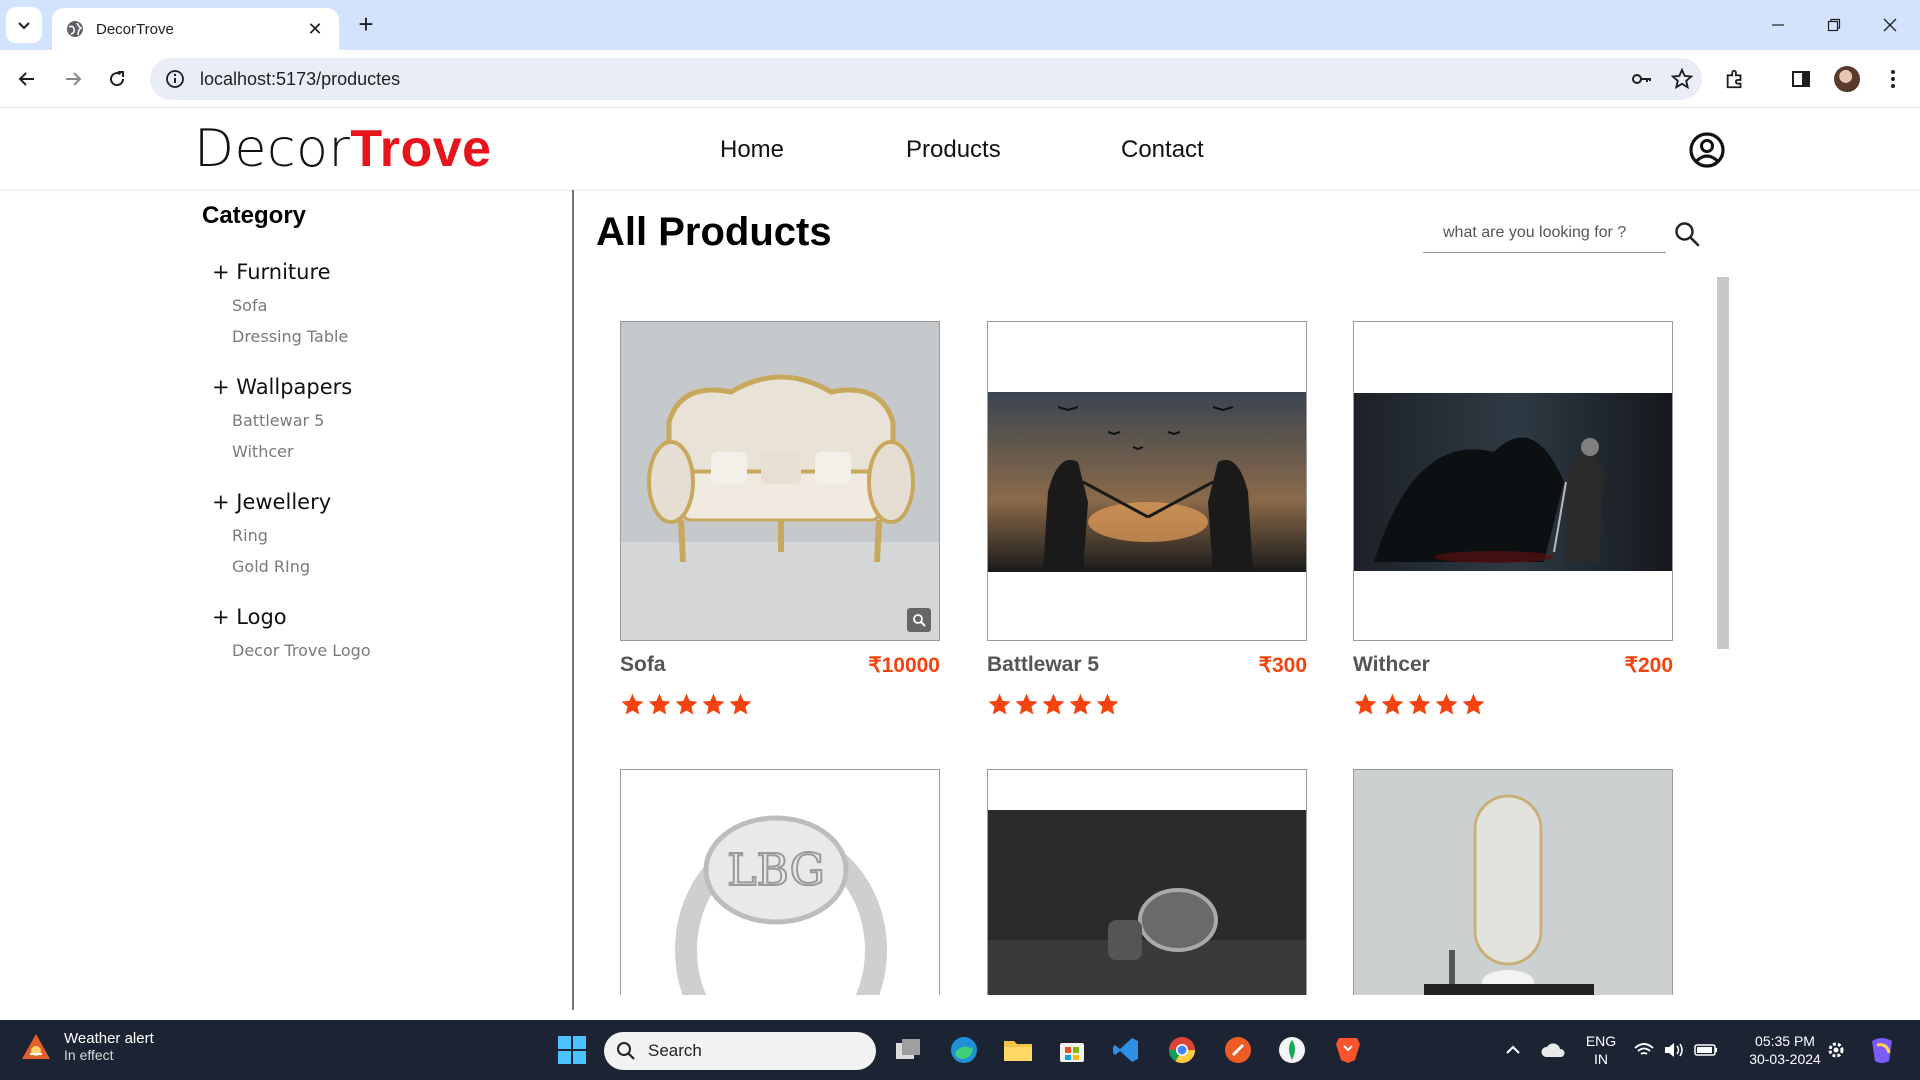 The height and width of the screenshot is (1080, 1920). I want to click on product-image-battlewar, so click(1147, 481).